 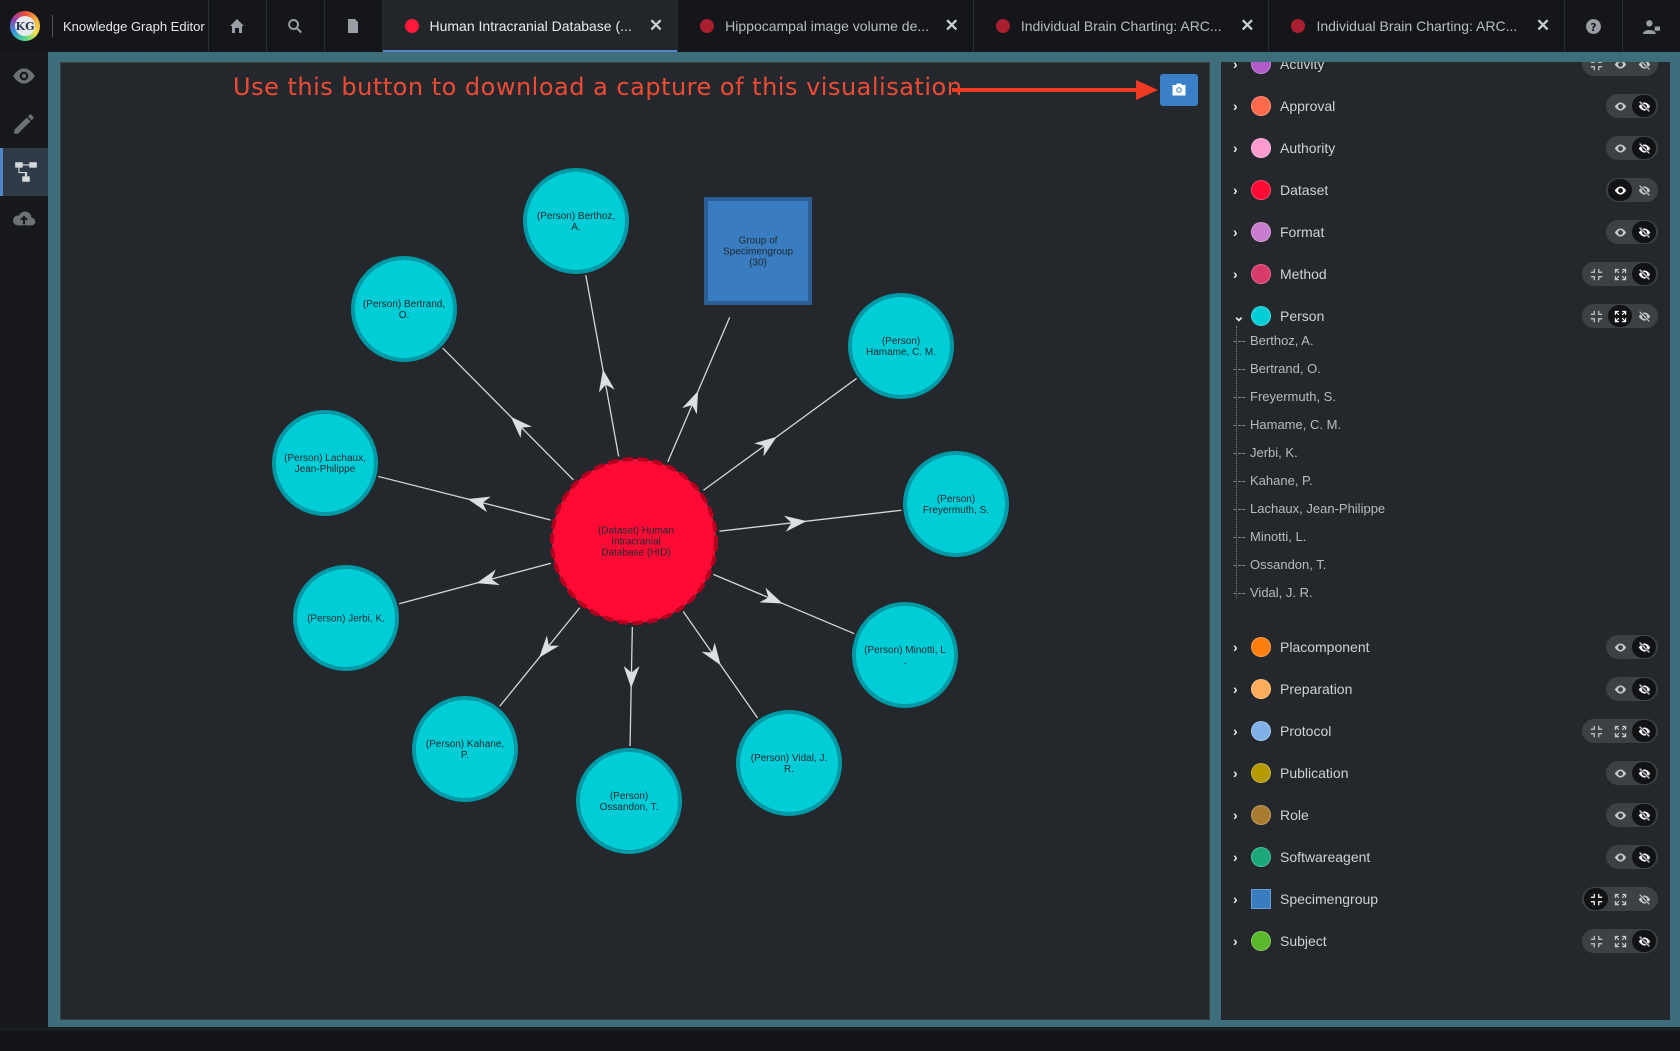 I want to click on person-list-item: --- Lachaux, Jean-Philippe, so click(x=1309, y=508).